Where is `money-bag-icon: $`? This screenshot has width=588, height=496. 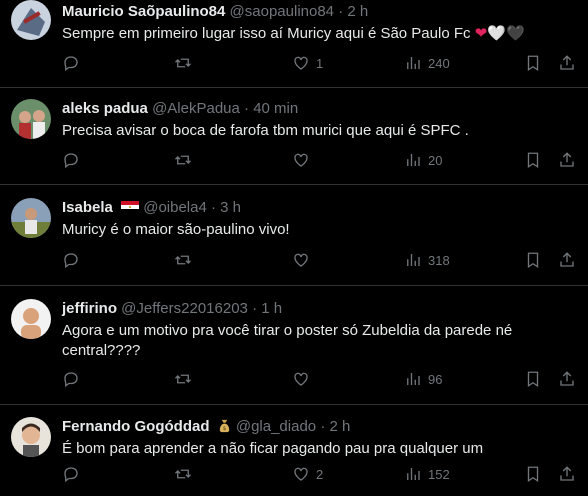 money-bag-icon: $ is located at coordinates (224, 427).